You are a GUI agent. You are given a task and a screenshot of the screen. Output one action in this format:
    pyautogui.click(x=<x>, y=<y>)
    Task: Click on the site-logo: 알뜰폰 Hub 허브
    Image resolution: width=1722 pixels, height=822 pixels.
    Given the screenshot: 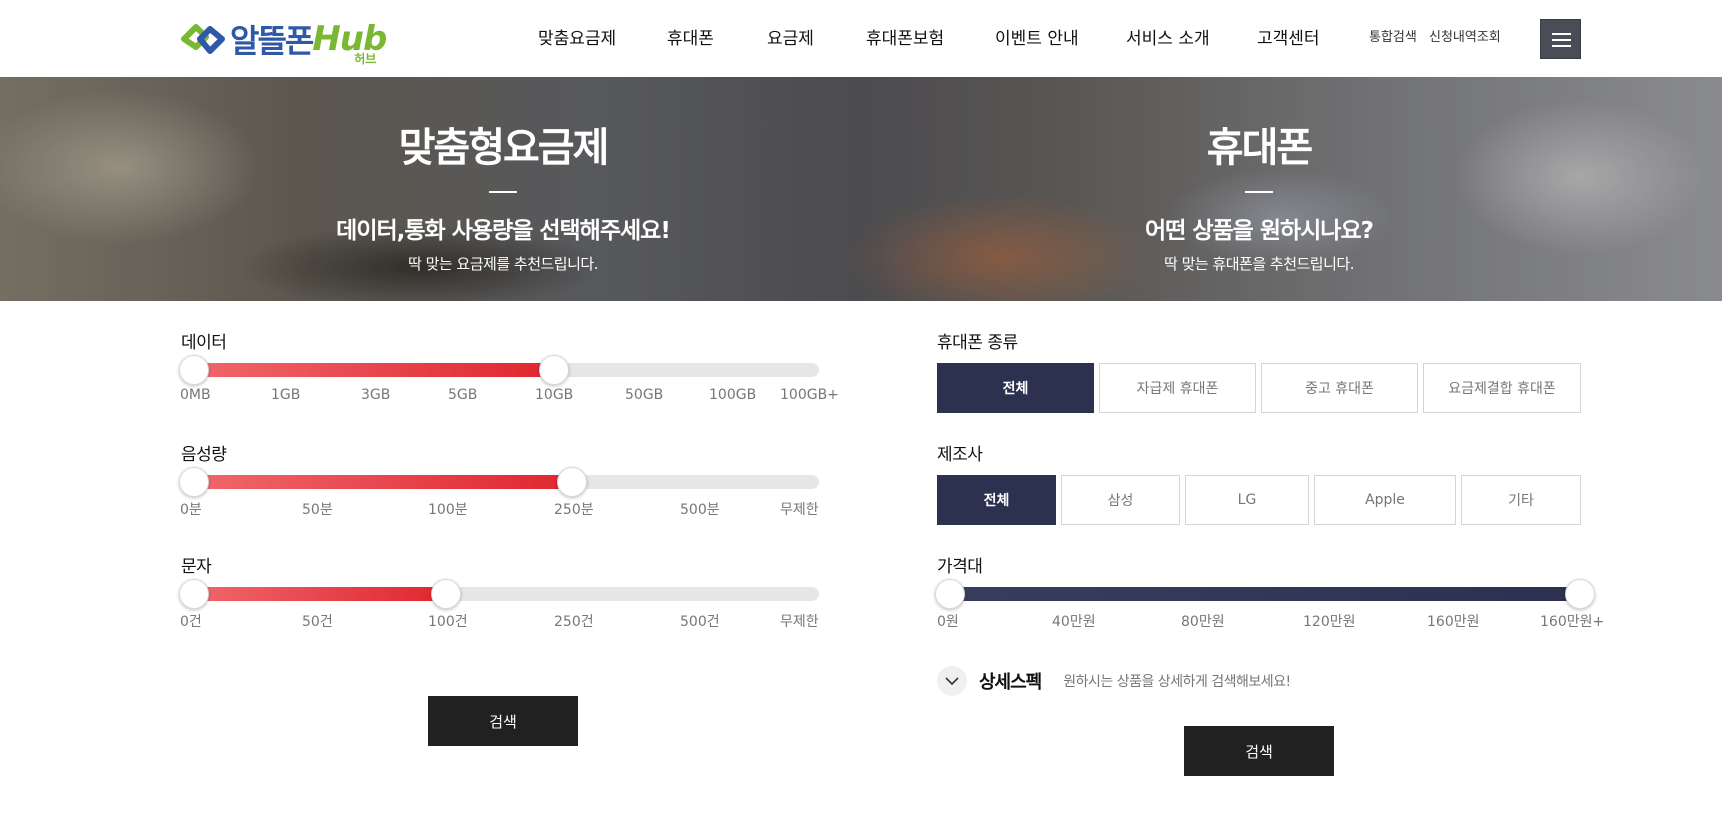 What is the action you would take?
    pyautogui.click(x=283, y=42)
    